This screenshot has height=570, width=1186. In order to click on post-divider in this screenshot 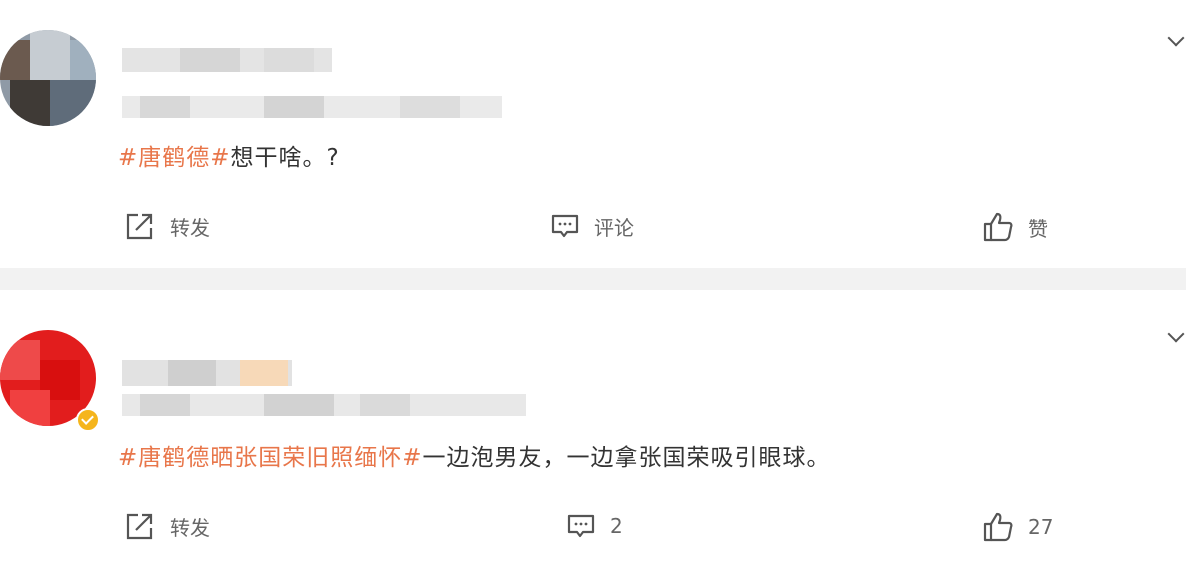, I will do `click(593, 279)`.